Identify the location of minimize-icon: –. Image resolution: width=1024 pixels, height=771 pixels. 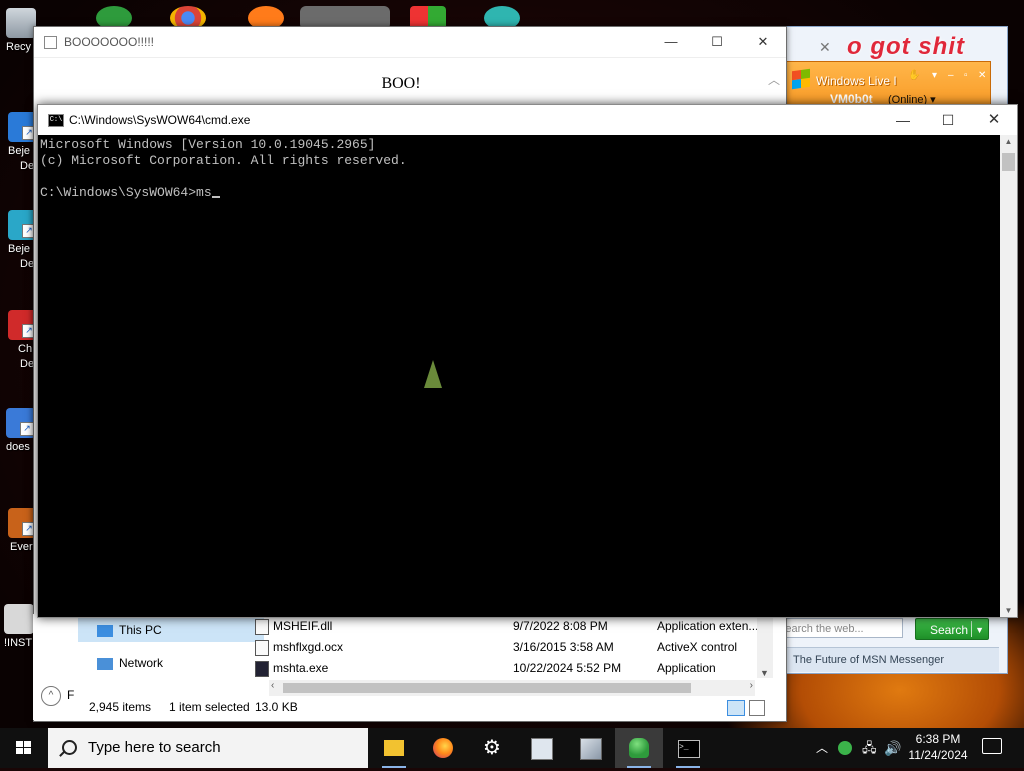
(951, 75).